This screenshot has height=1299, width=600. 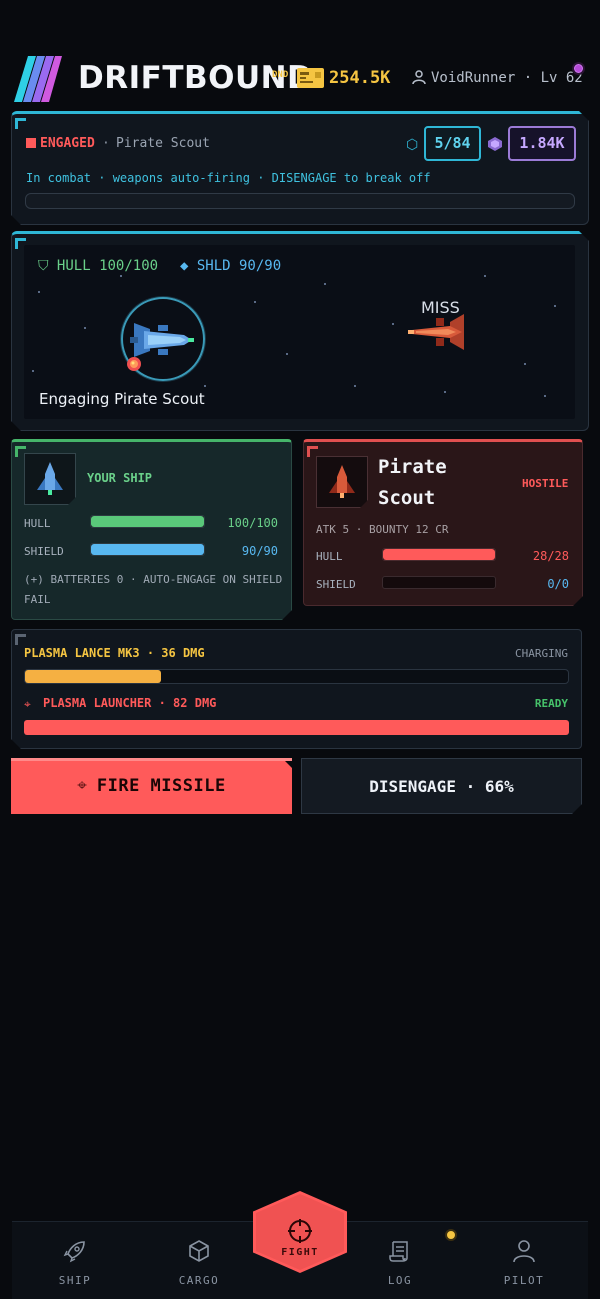 What do you see at coordinates (93, 676) in the screenshot?
I see `primary-weapon-charge-fill` at bounding box center [93, 676].